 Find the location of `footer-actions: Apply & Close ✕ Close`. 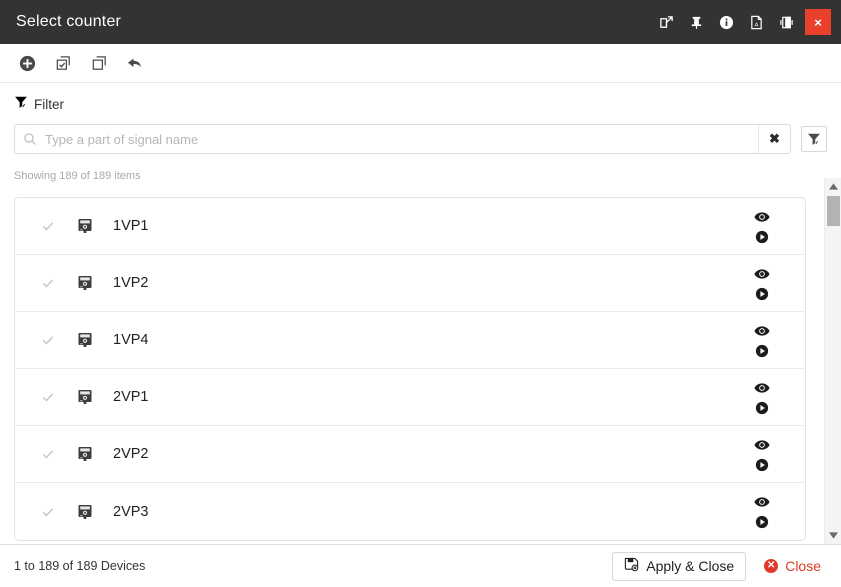

footer-actions: Apply & Close ✕ Close is located at coordinates (718, 566).